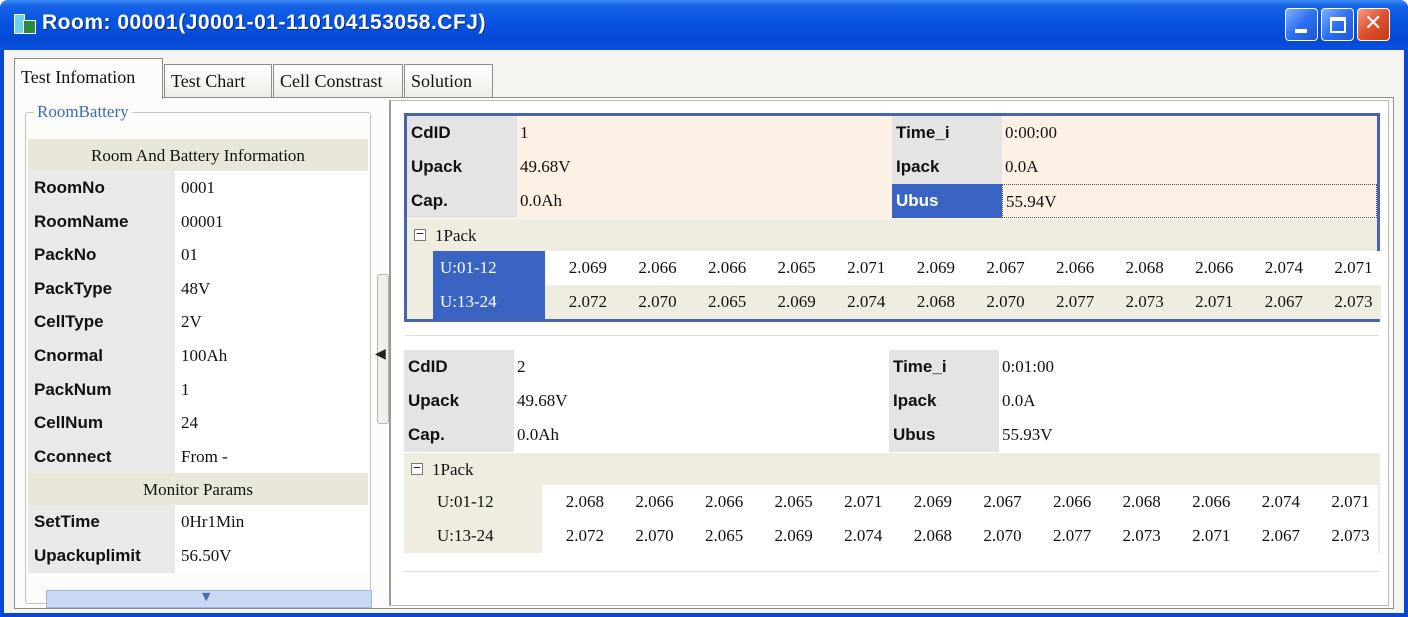 This screenshot has height=617, width=1408. Describe the element at coordinates (271, 522) in the screenshot. I see `info-value: 0Hr1Min` at that location.